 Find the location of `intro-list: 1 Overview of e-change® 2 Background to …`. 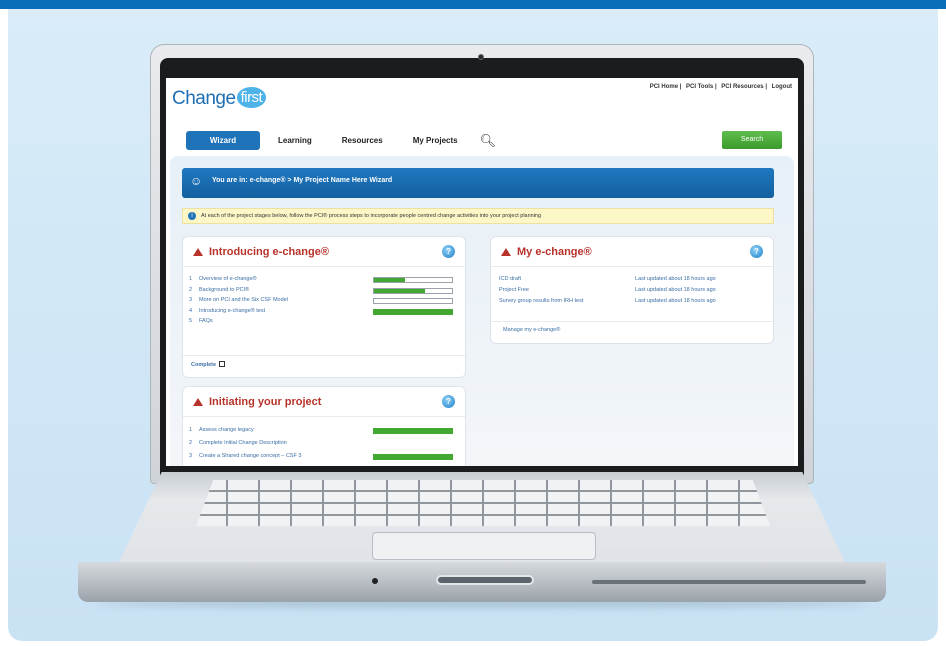

intro-list: 1 Overview of e-change® 2 Background to … is located at coordinates (324, 302).